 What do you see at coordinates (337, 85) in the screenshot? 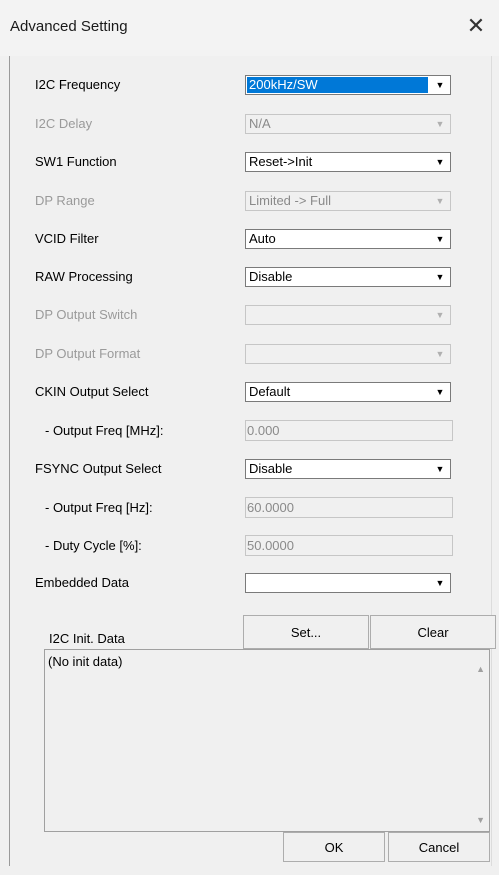
I see `i2c-frequency-value: 200kHz/SW` at bounding box center [337, 85].